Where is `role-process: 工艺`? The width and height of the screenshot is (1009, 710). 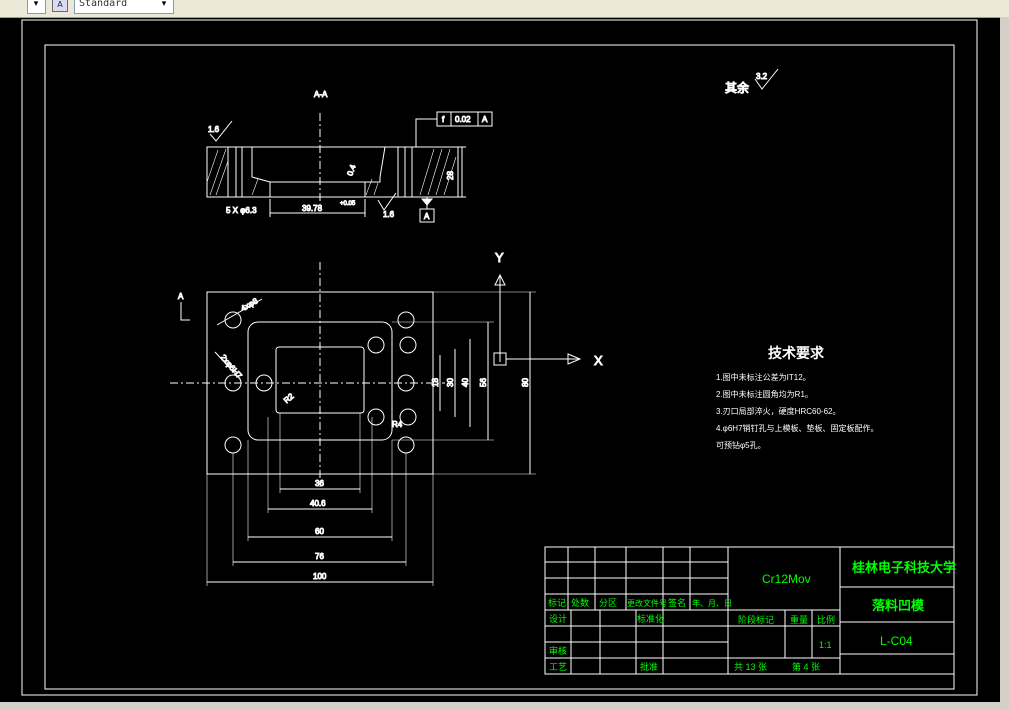
role-process: 工艺 is located at coordinates (558, 667).